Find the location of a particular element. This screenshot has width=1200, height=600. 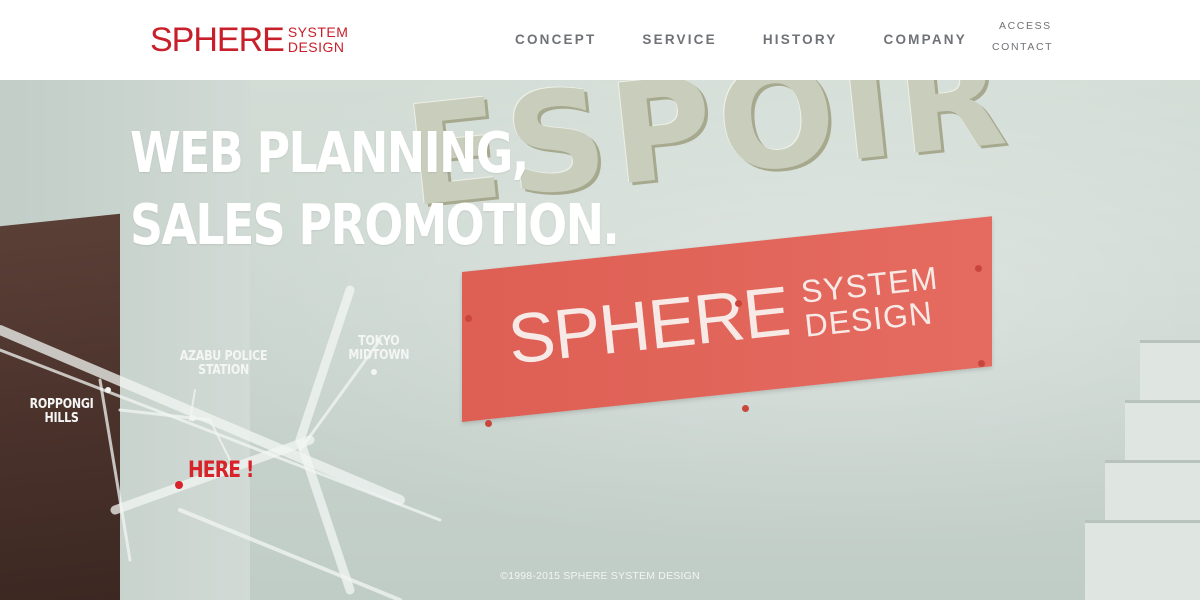

nav-contact: CONTACT is located at coordinates (1022, 47).